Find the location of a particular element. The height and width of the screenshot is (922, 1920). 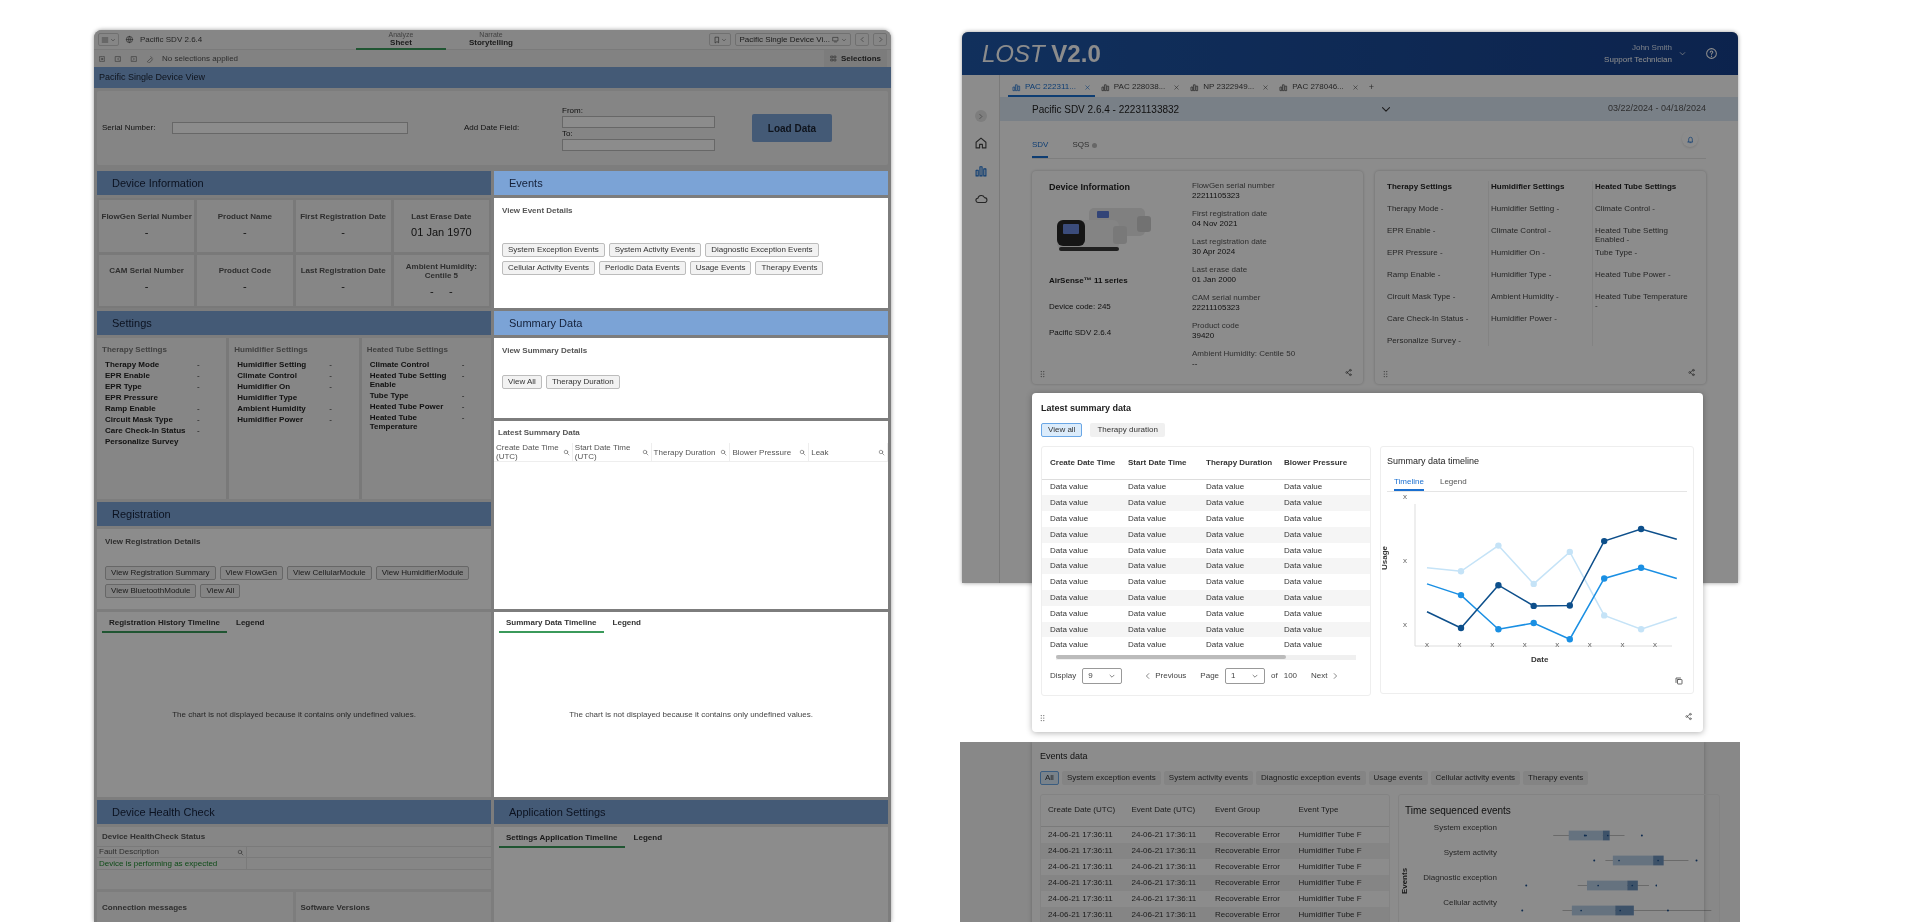

field-value: 22211105323 is located at coordinates (1216, 196).